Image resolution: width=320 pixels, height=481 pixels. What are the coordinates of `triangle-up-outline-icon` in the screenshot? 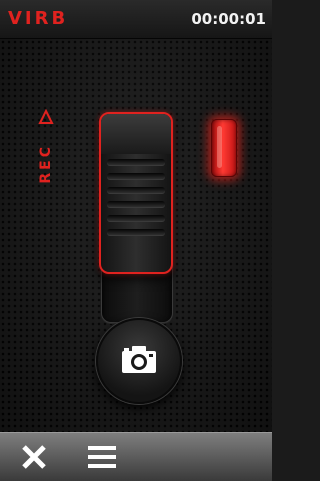 It's located at (46, 116).